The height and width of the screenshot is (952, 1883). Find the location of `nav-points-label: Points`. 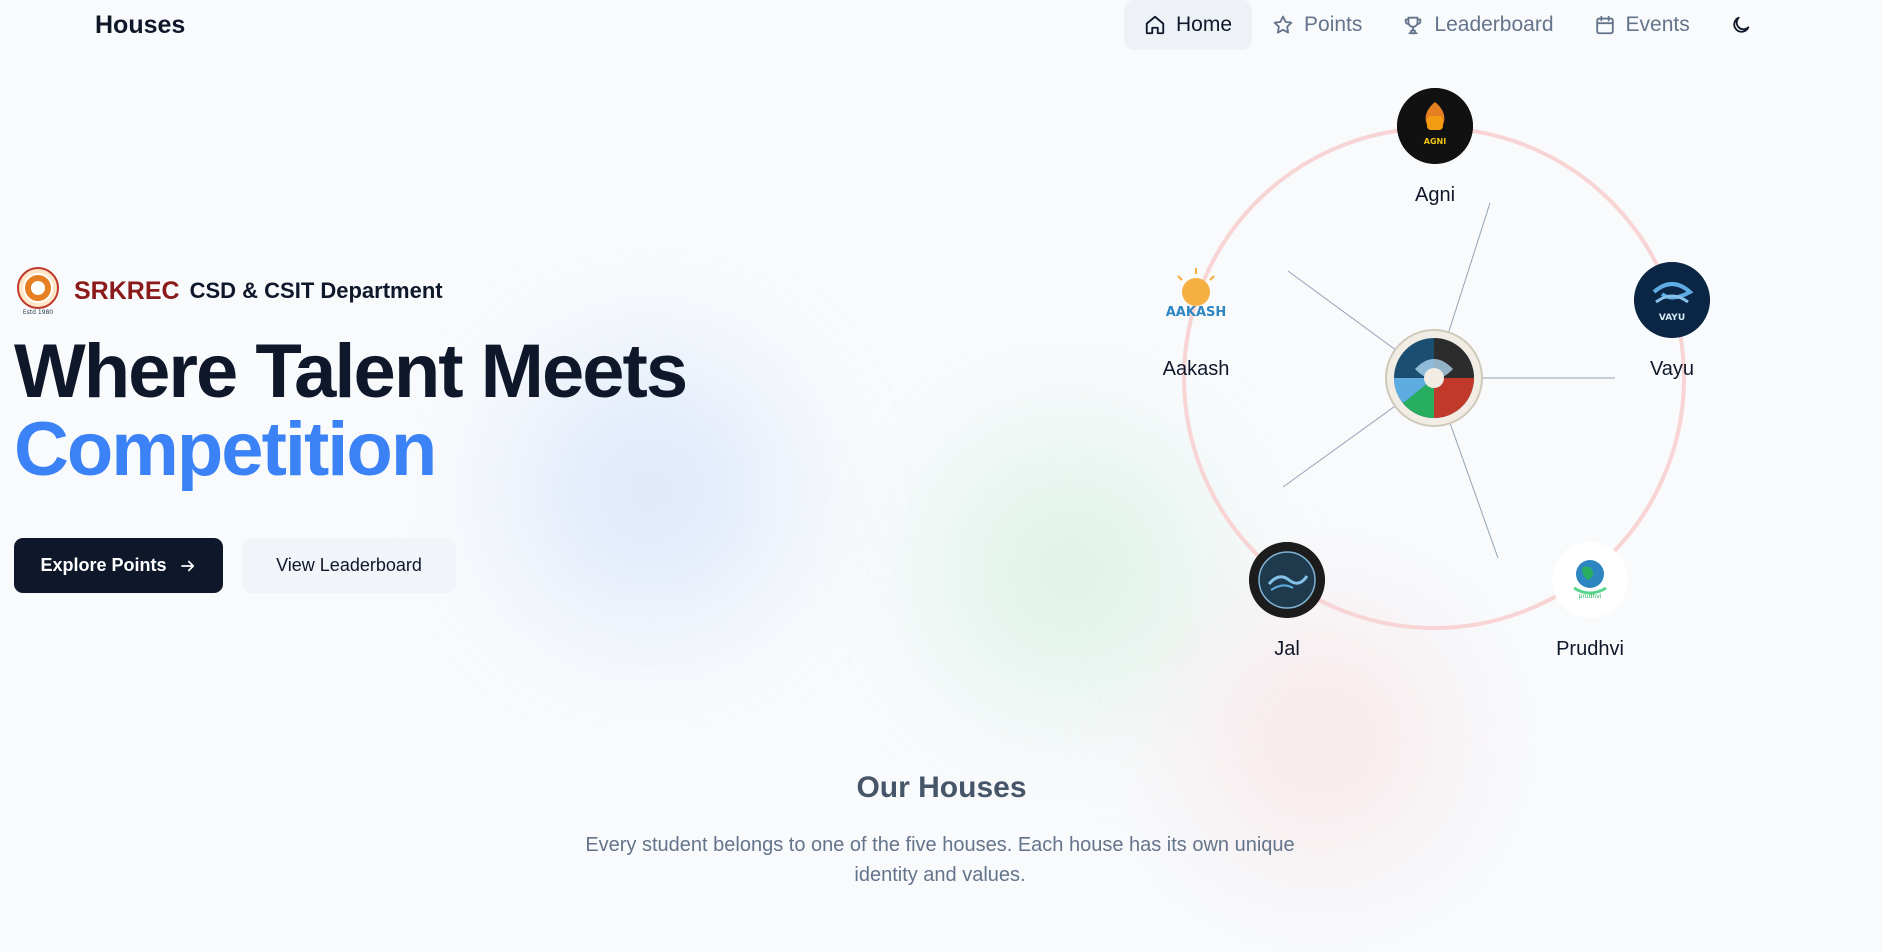

nav-points-label: Points is located at coordinates (1333, 24).